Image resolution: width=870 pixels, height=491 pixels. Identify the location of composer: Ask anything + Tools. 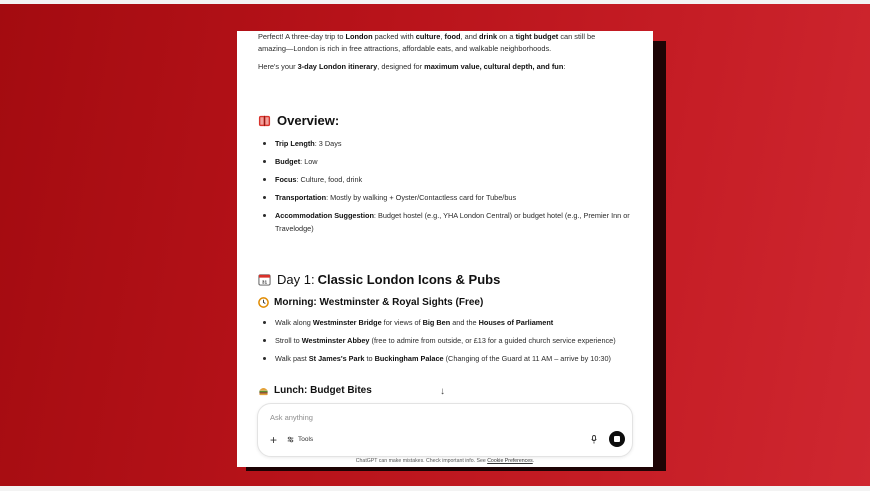
(445, 430).